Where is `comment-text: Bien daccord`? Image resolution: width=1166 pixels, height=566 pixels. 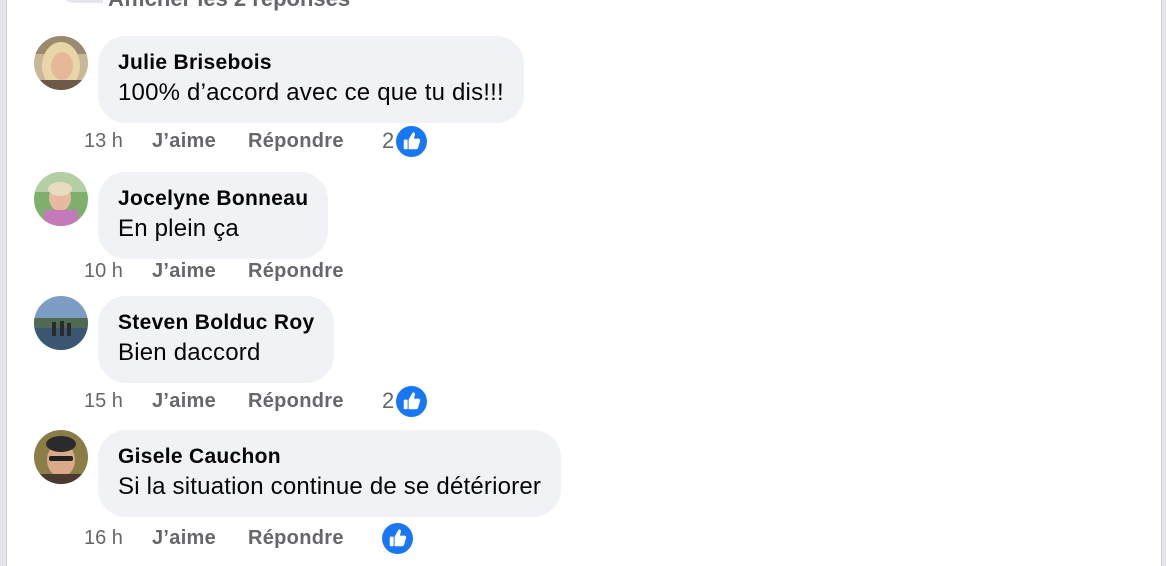 comment-text: Bien daccord is located at coordinates (189, 352).